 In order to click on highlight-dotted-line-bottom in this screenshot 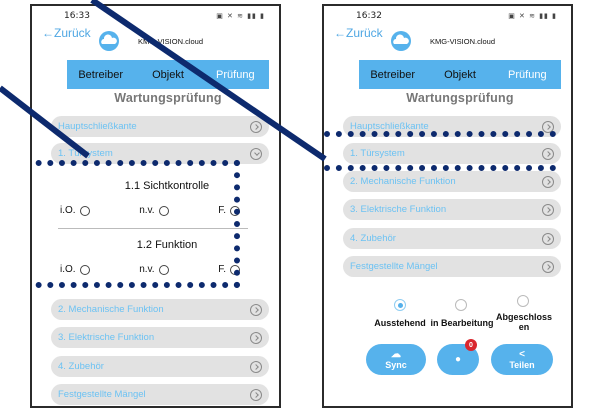, I will do `click(440, 168)`.